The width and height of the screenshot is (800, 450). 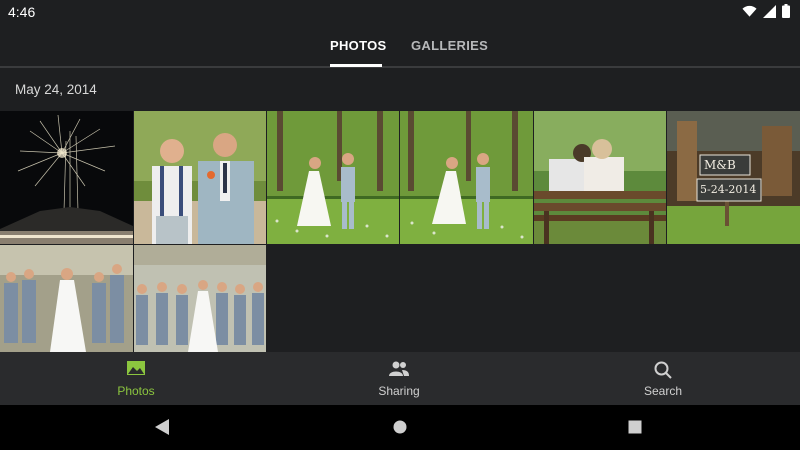 I want to click on status-icons, so click(x=766, y=13).